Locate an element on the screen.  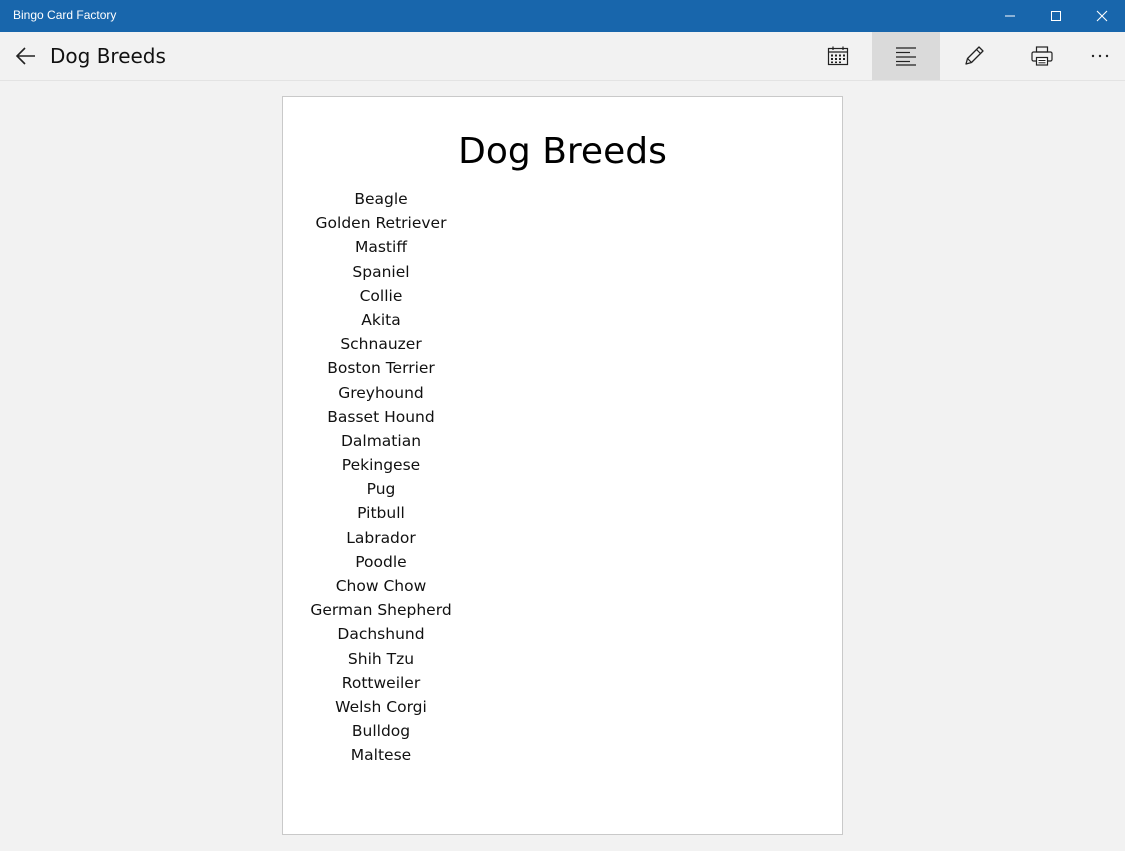
minimize-icon is located at coordinates (1010, 16).